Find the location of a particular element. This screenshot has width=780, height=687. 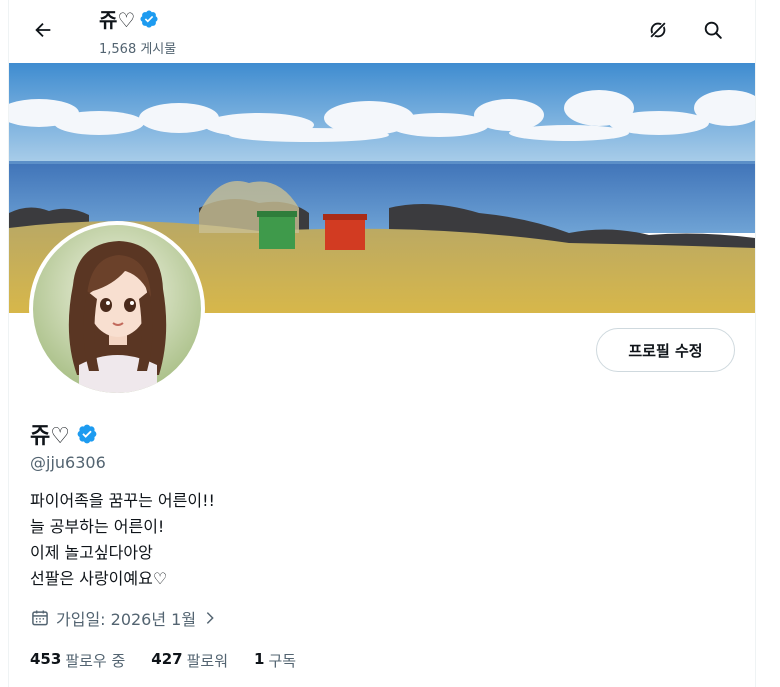

header-name: 쥬♡ is located at coordinates (117, 20).